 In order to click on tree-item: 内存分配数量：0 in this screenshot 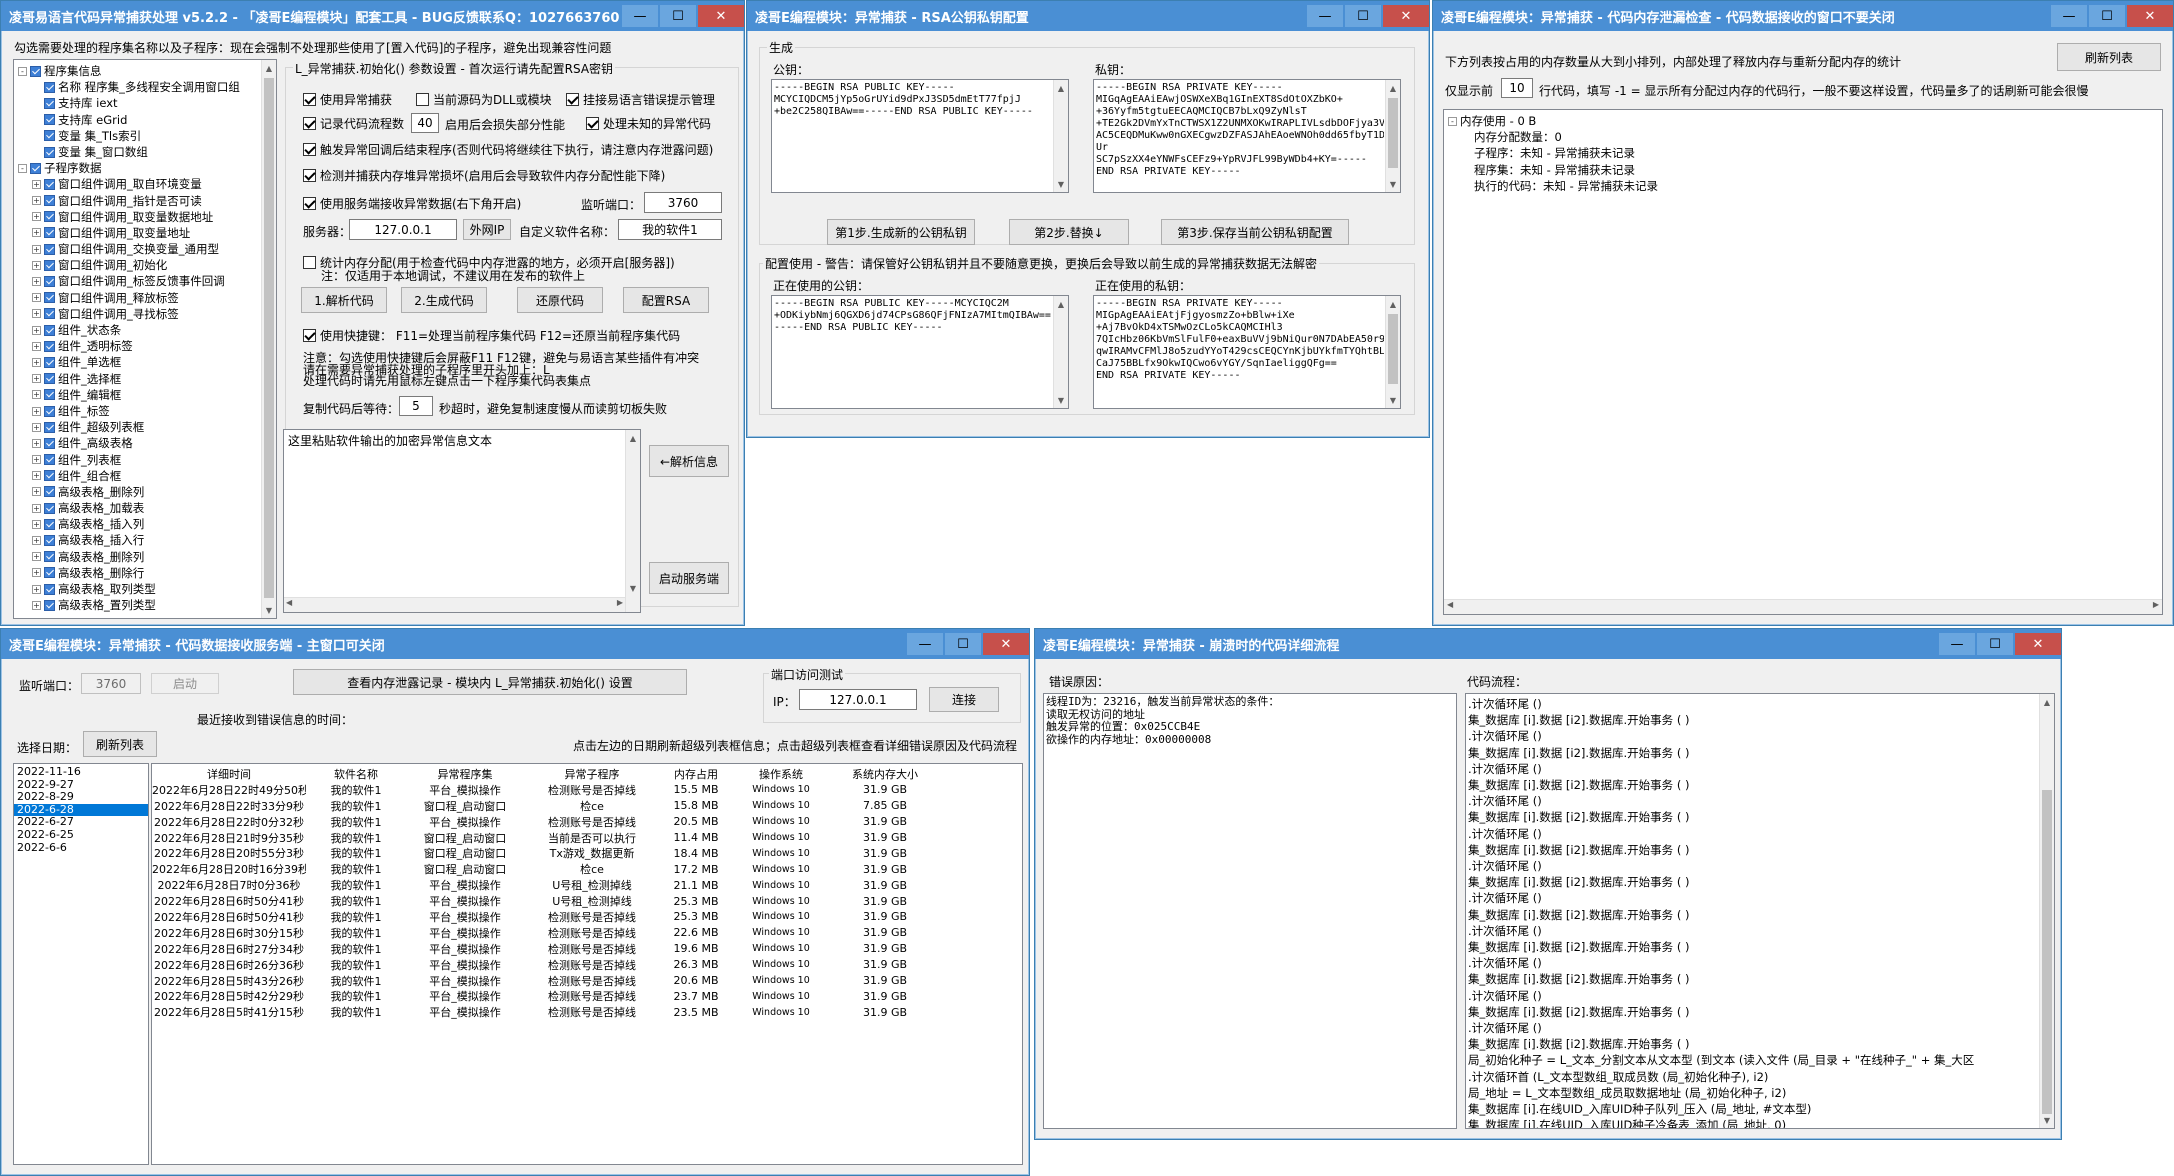, I will do `click(1553, 137)`.